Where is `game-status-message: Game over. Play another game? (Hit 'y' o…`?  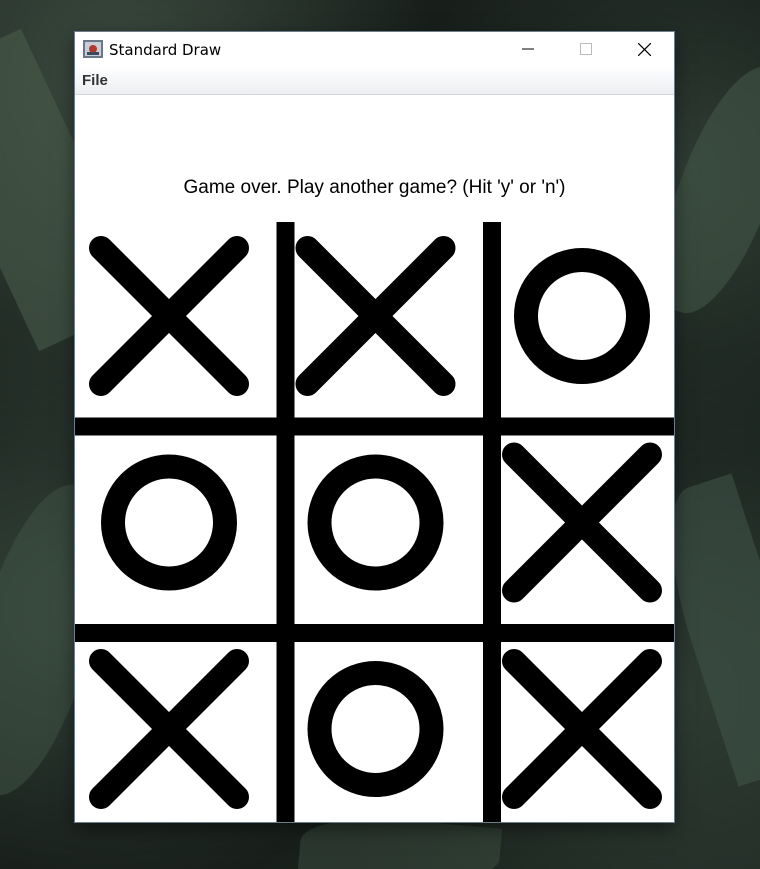
game-status-message: Game over. Play another game? (Hit 'y' o… is located at coordinates (374, 187).